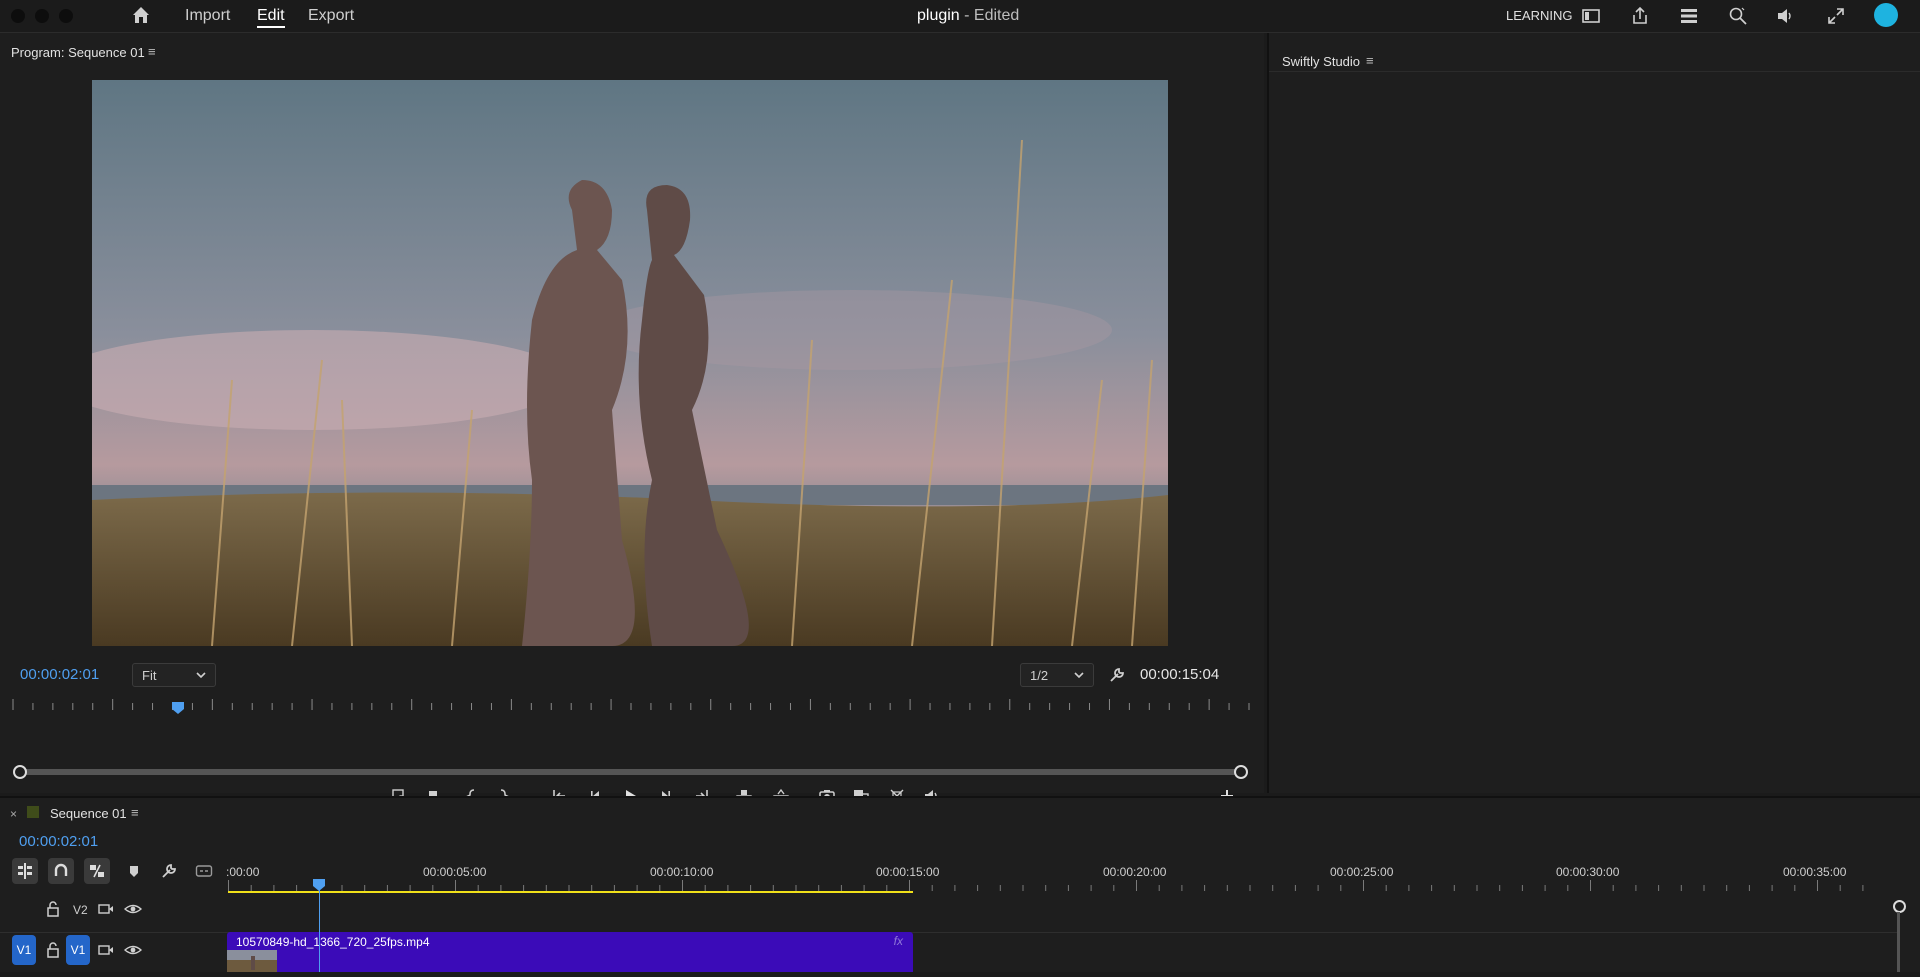  What do you see at coordinates (13, 814) in the screenshot?
I see `close-tab-icon: ×` at bounding box center [13, 814].